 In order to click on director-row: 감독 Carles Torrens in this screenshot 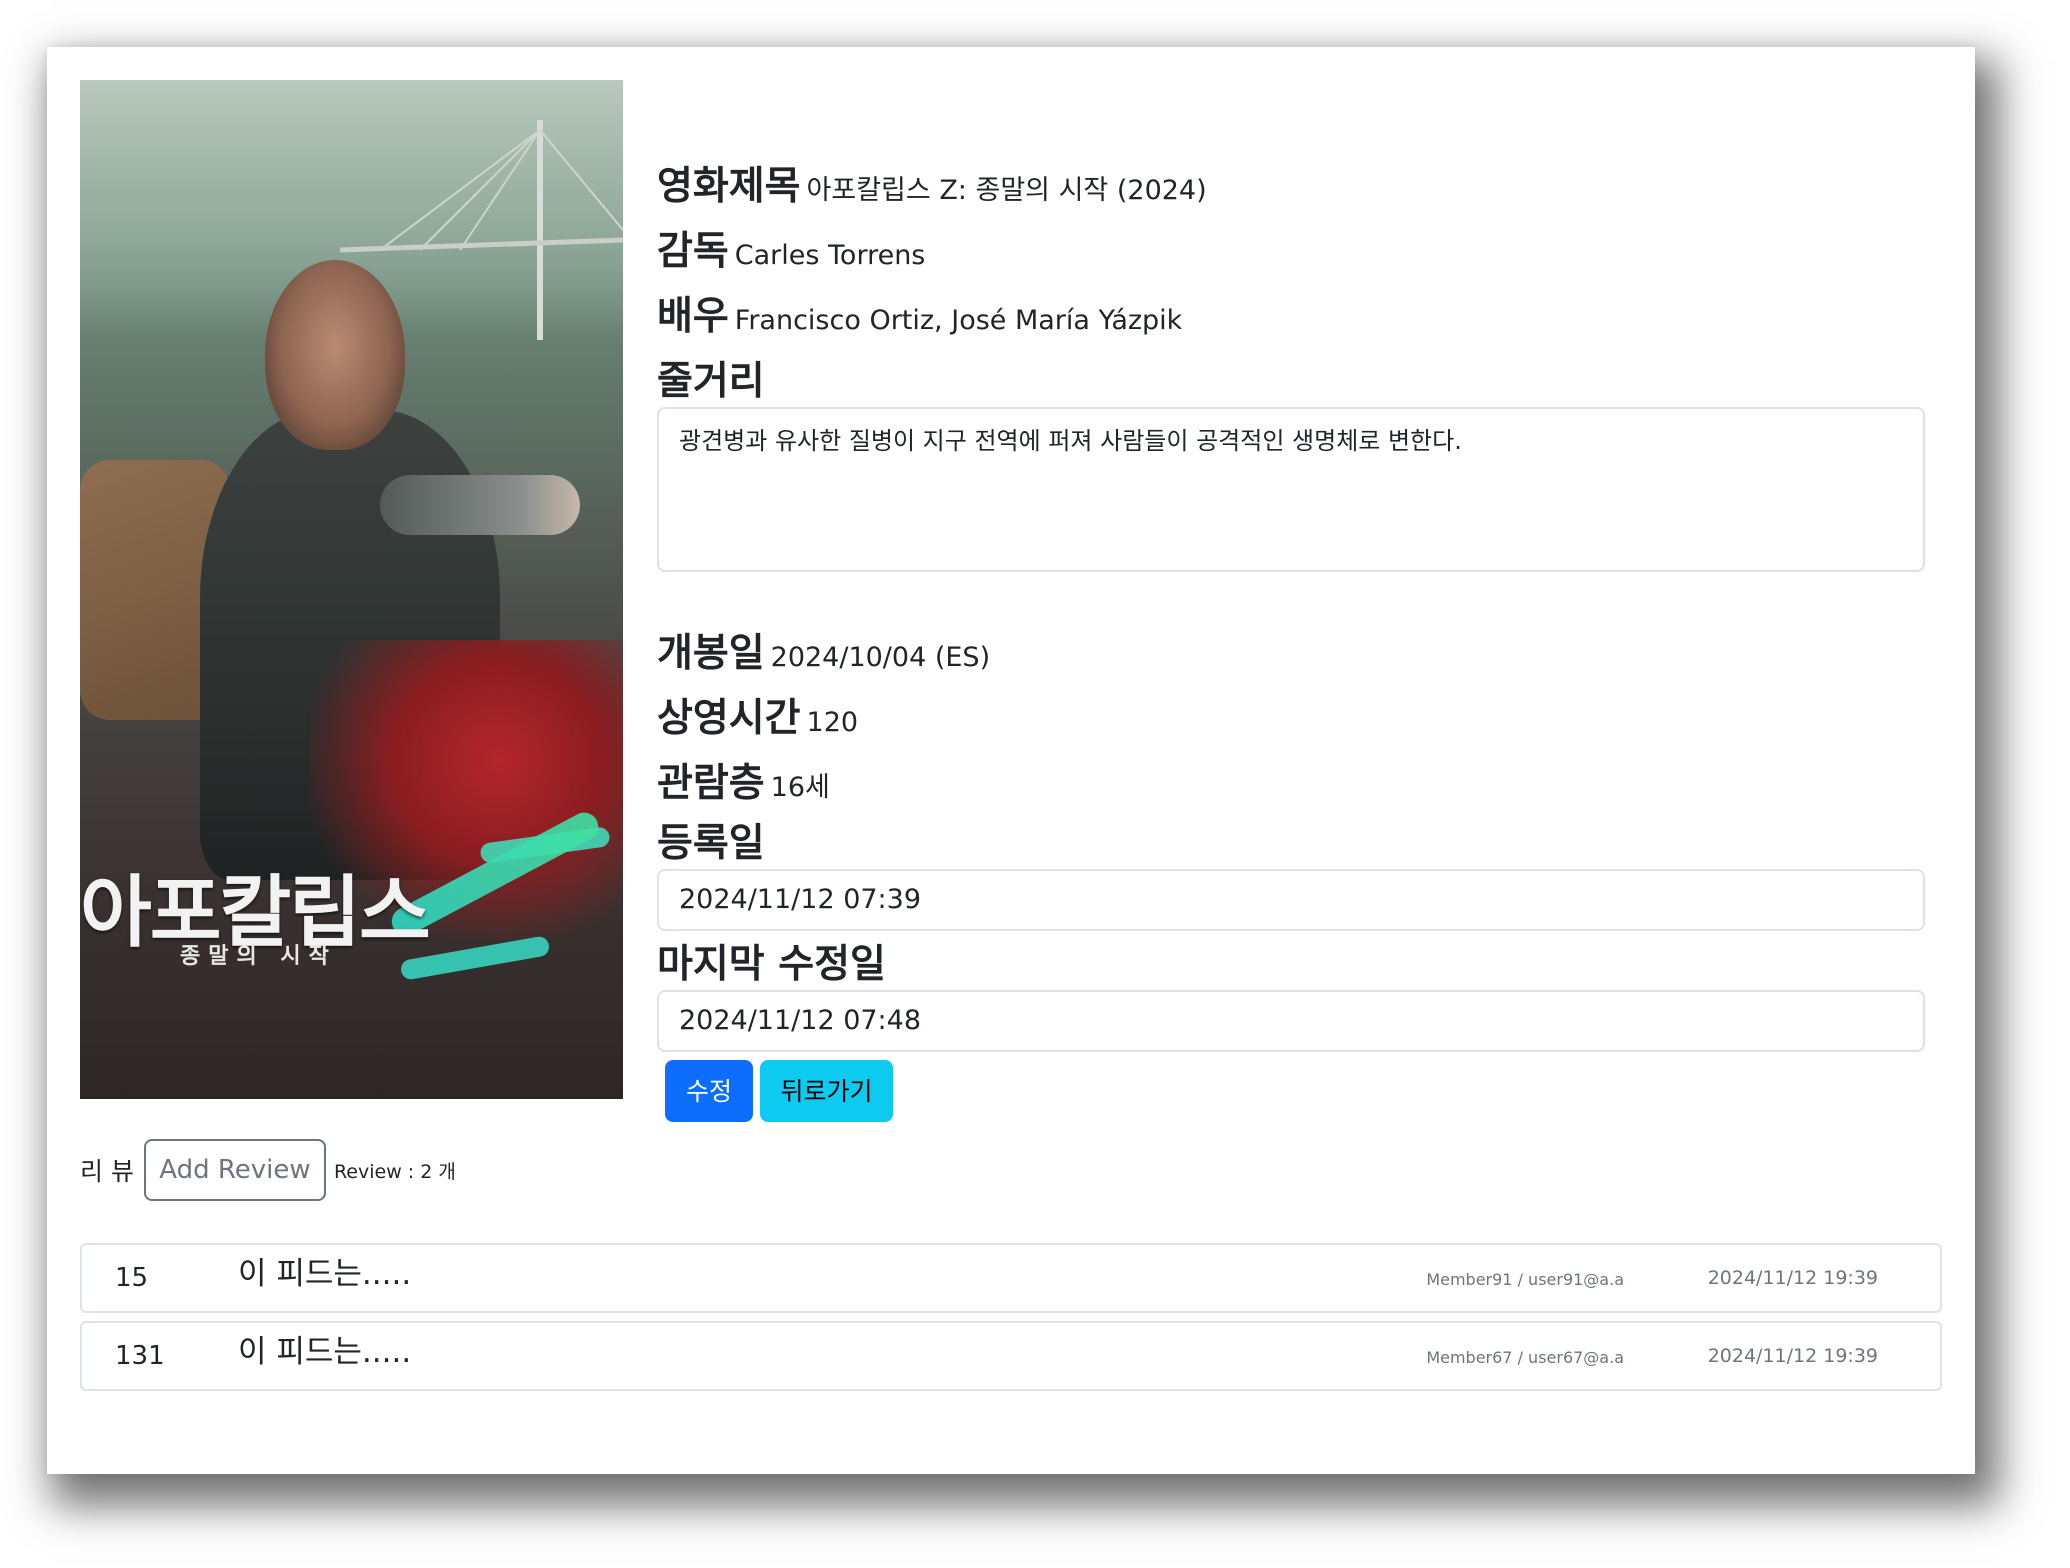, I will do `click(791, 248)`.